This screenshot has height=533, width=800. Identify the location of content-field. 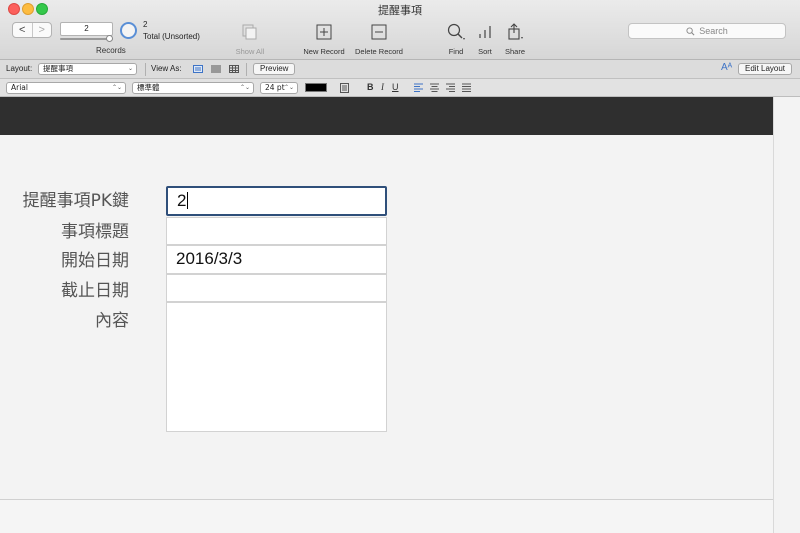
(276, 367).